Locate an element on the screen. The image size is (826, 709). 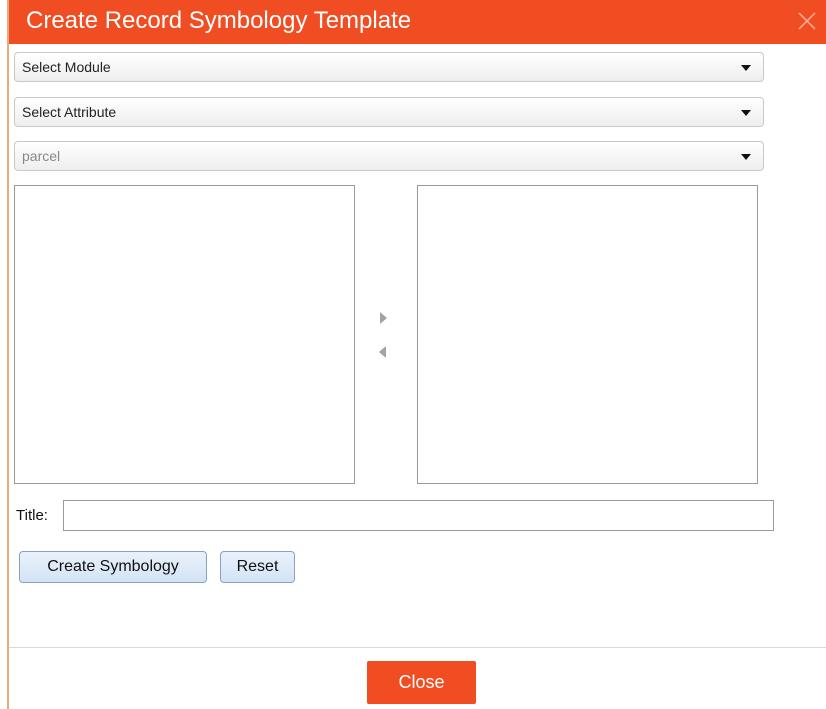
dialog-titlebar: Create Record Symbology Template is located at coordinates (417, 22).